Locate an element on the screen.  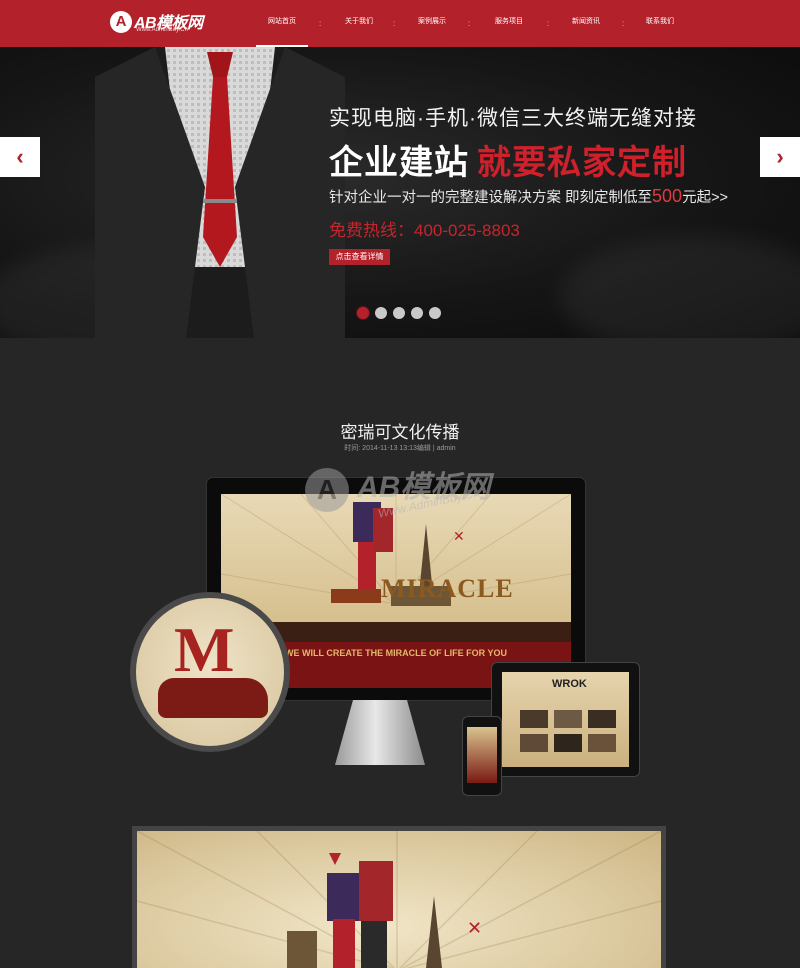
watermark: A AB模板网 Www.AdminBuy.Cn is located at coordinates (415, 492).